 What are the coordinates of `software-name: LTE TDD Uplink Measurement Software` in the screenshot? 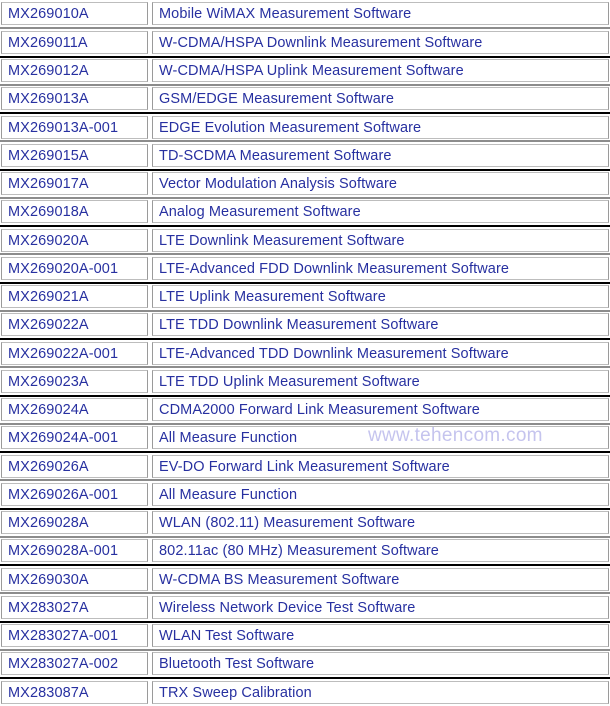 It's located at (380, 381).